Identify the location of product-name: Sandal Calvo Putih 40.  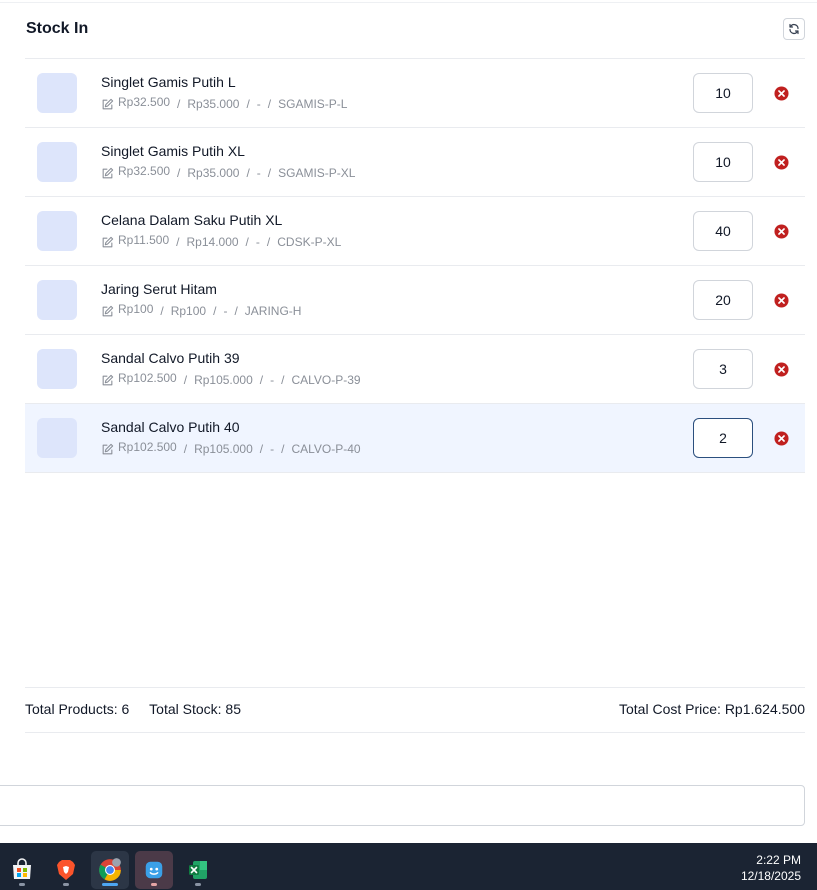
(170, 427).